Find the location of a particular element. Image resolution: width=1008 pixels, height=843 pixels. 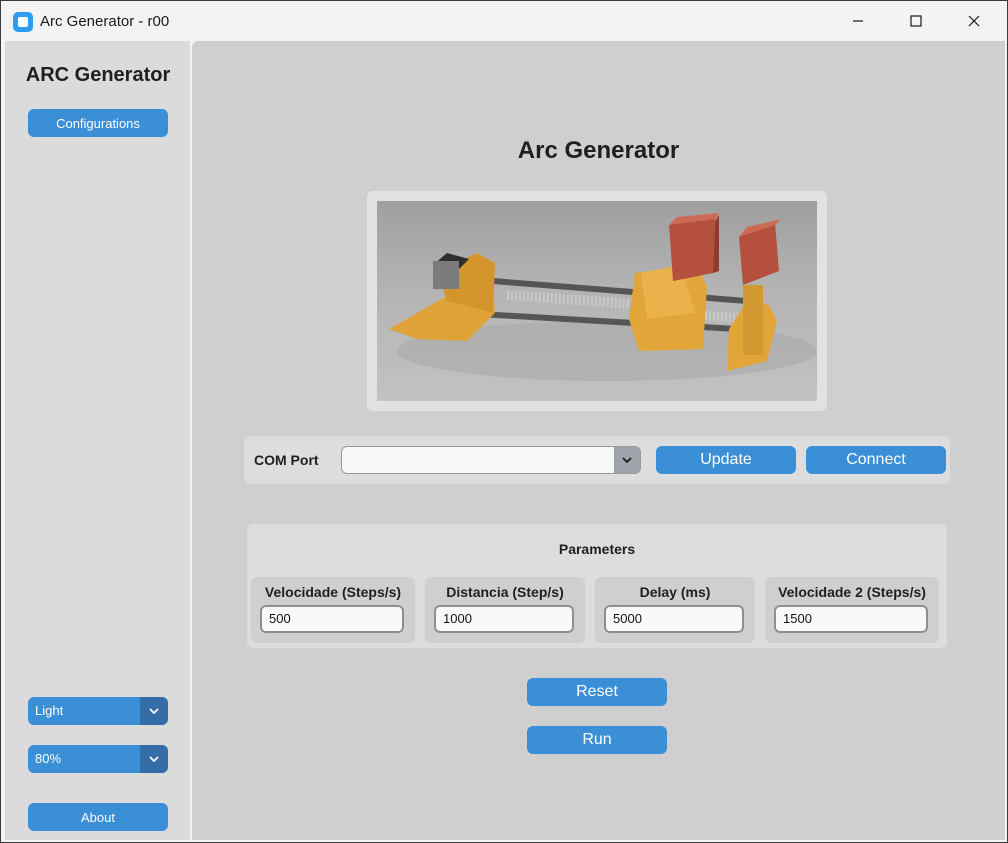

theme-select-value: Light is located at coordinates (49, 710).